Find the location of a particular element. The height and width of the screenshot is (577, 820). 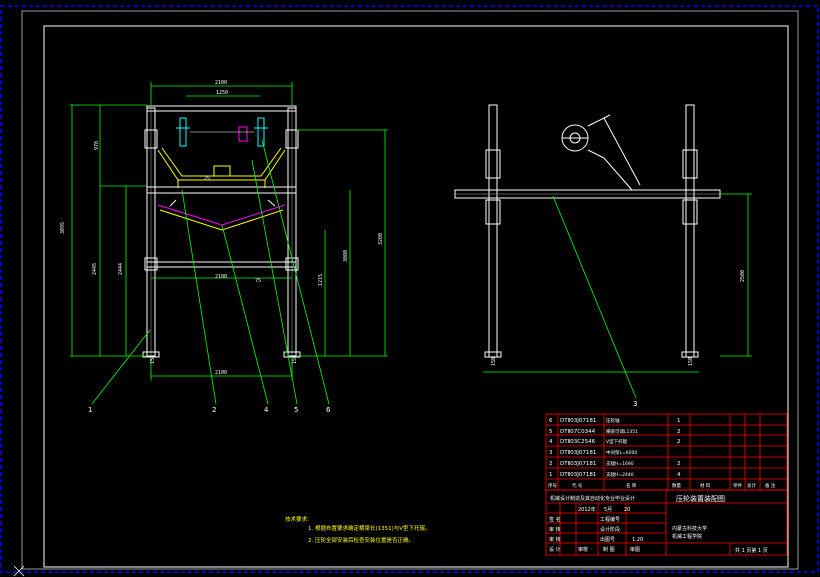

school-name: 内蒙古科技大学 is located at coordinates (689, 528).